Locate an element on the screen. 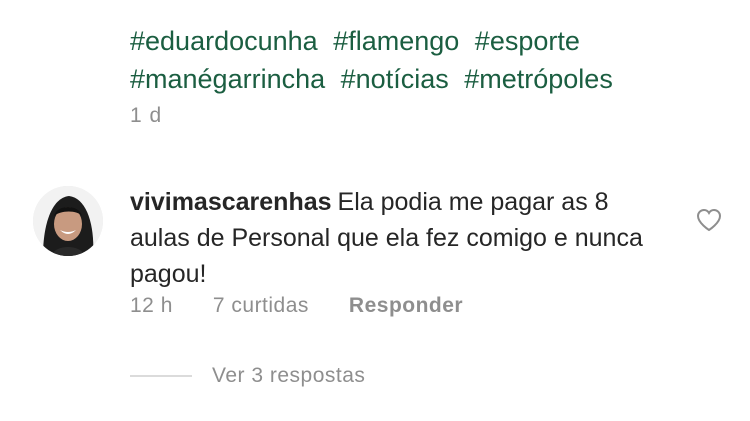  comment-likes-count: 7 curtidas is located at coordinates (261, 306).